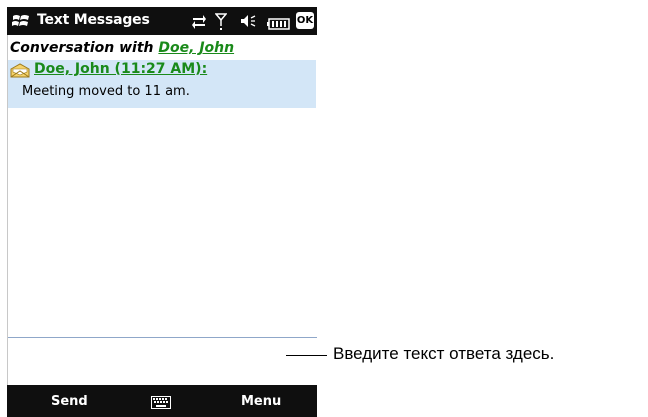  I want to click on message-text: Meeting moved to 11 am., so click(106, 91).